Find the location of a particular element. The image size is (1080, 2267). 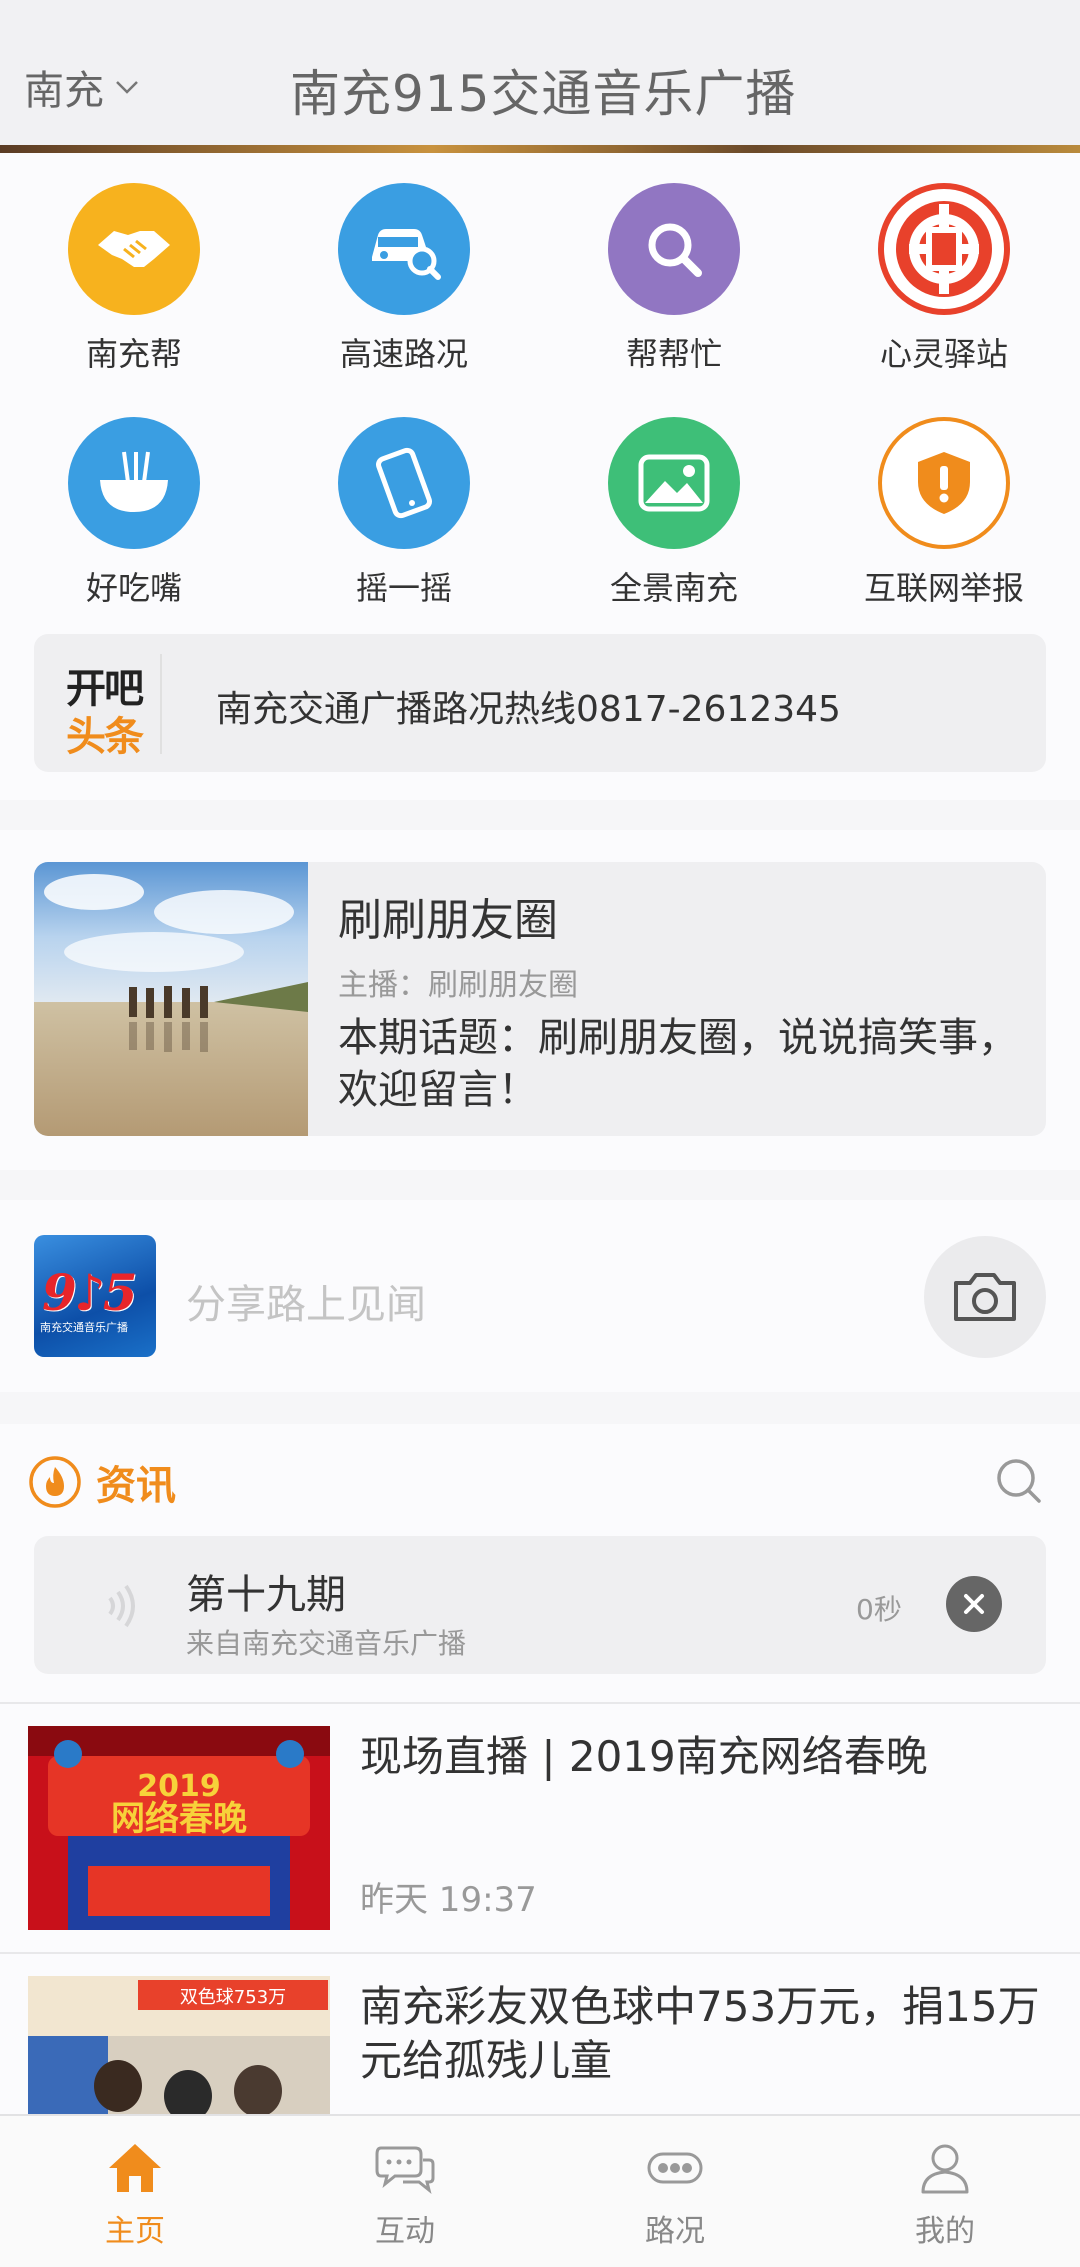

chat-bubbles-icon is located at coordinates (405, 2170).